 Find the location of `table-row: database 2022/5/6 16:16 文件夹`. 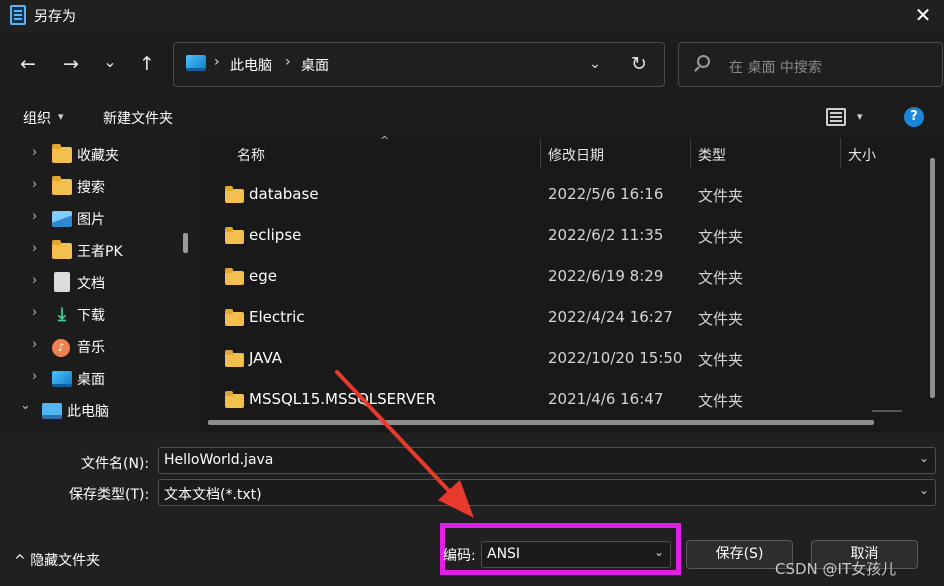

table-row: database 2022/5/6 16:16 文件夹 is located at coordinates (568, 195).